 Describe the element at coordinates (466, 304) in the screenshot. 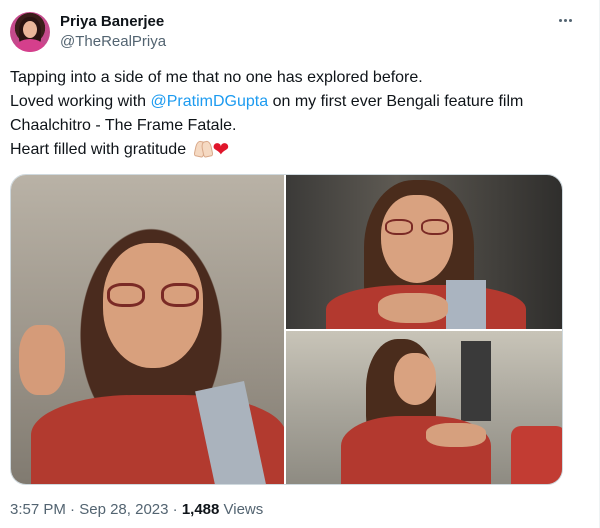

I see `photo-scarf` at that location.